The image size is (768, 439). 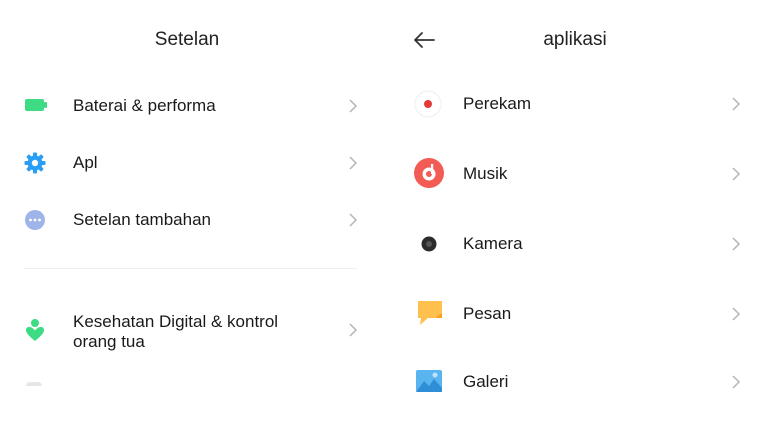 I want to click on app-item-messages: Pesan, so click(x=576, y=314).